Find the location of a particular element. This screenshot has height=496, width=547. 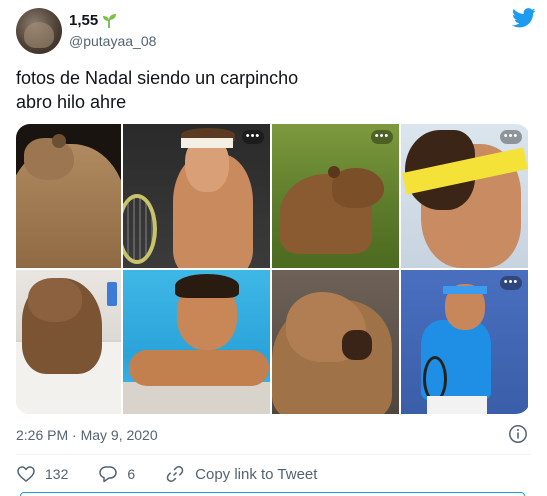

copy-link-button: Copy link to Tweet is located at coordinates (241, 474).